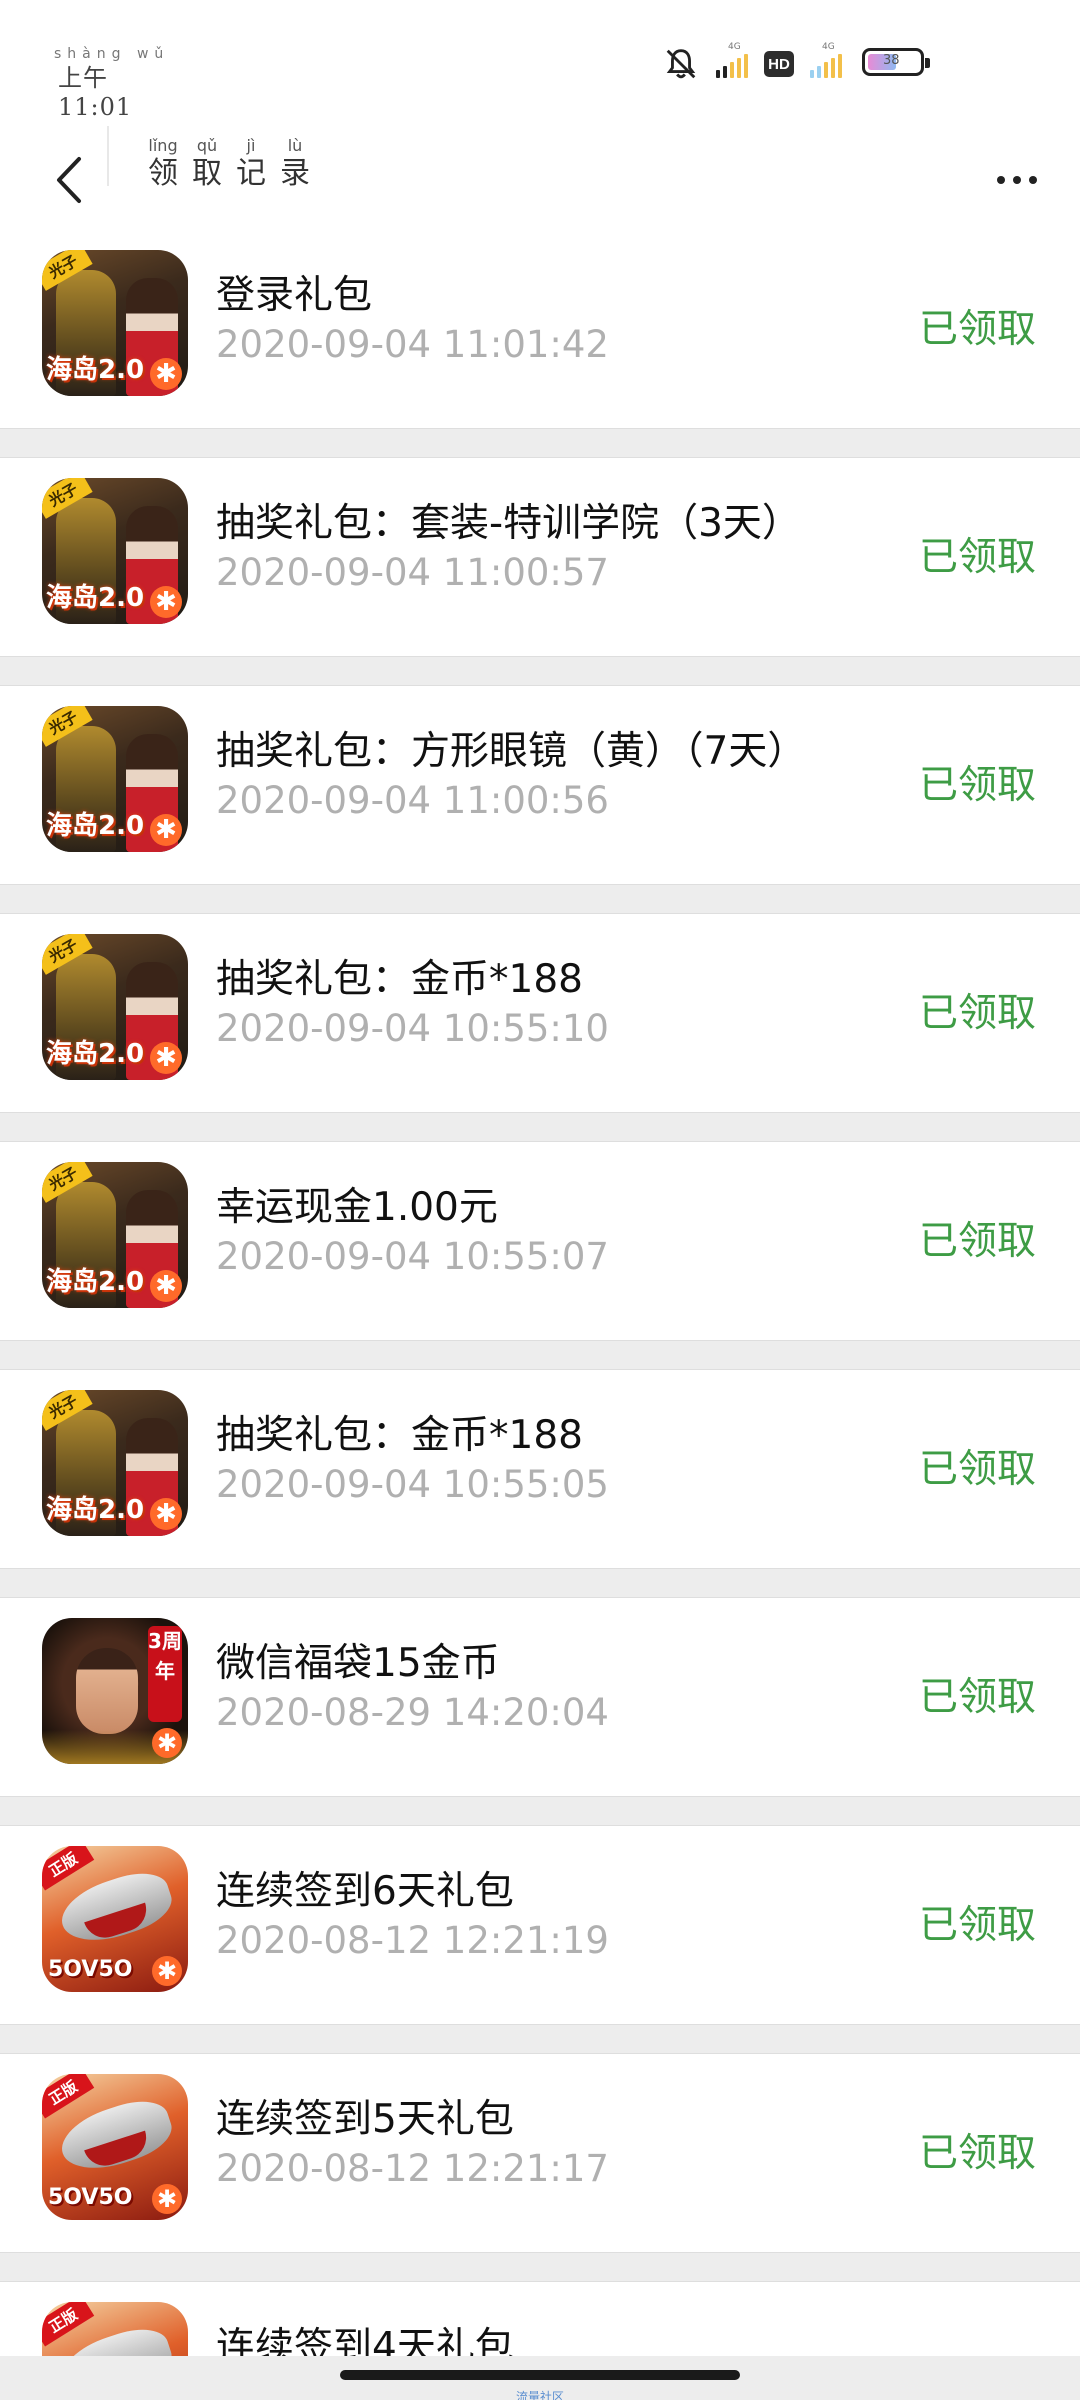 The height and width of the screenshot is (2400, 1080). I want to click on more-options-button, so click(1017, 180).